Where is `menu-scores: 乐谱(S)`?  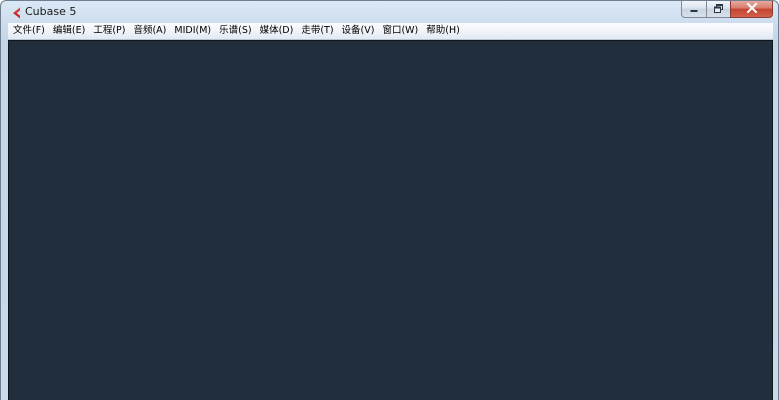
menu-scores: 乐谱(S) is located at coordinates (235, 31).